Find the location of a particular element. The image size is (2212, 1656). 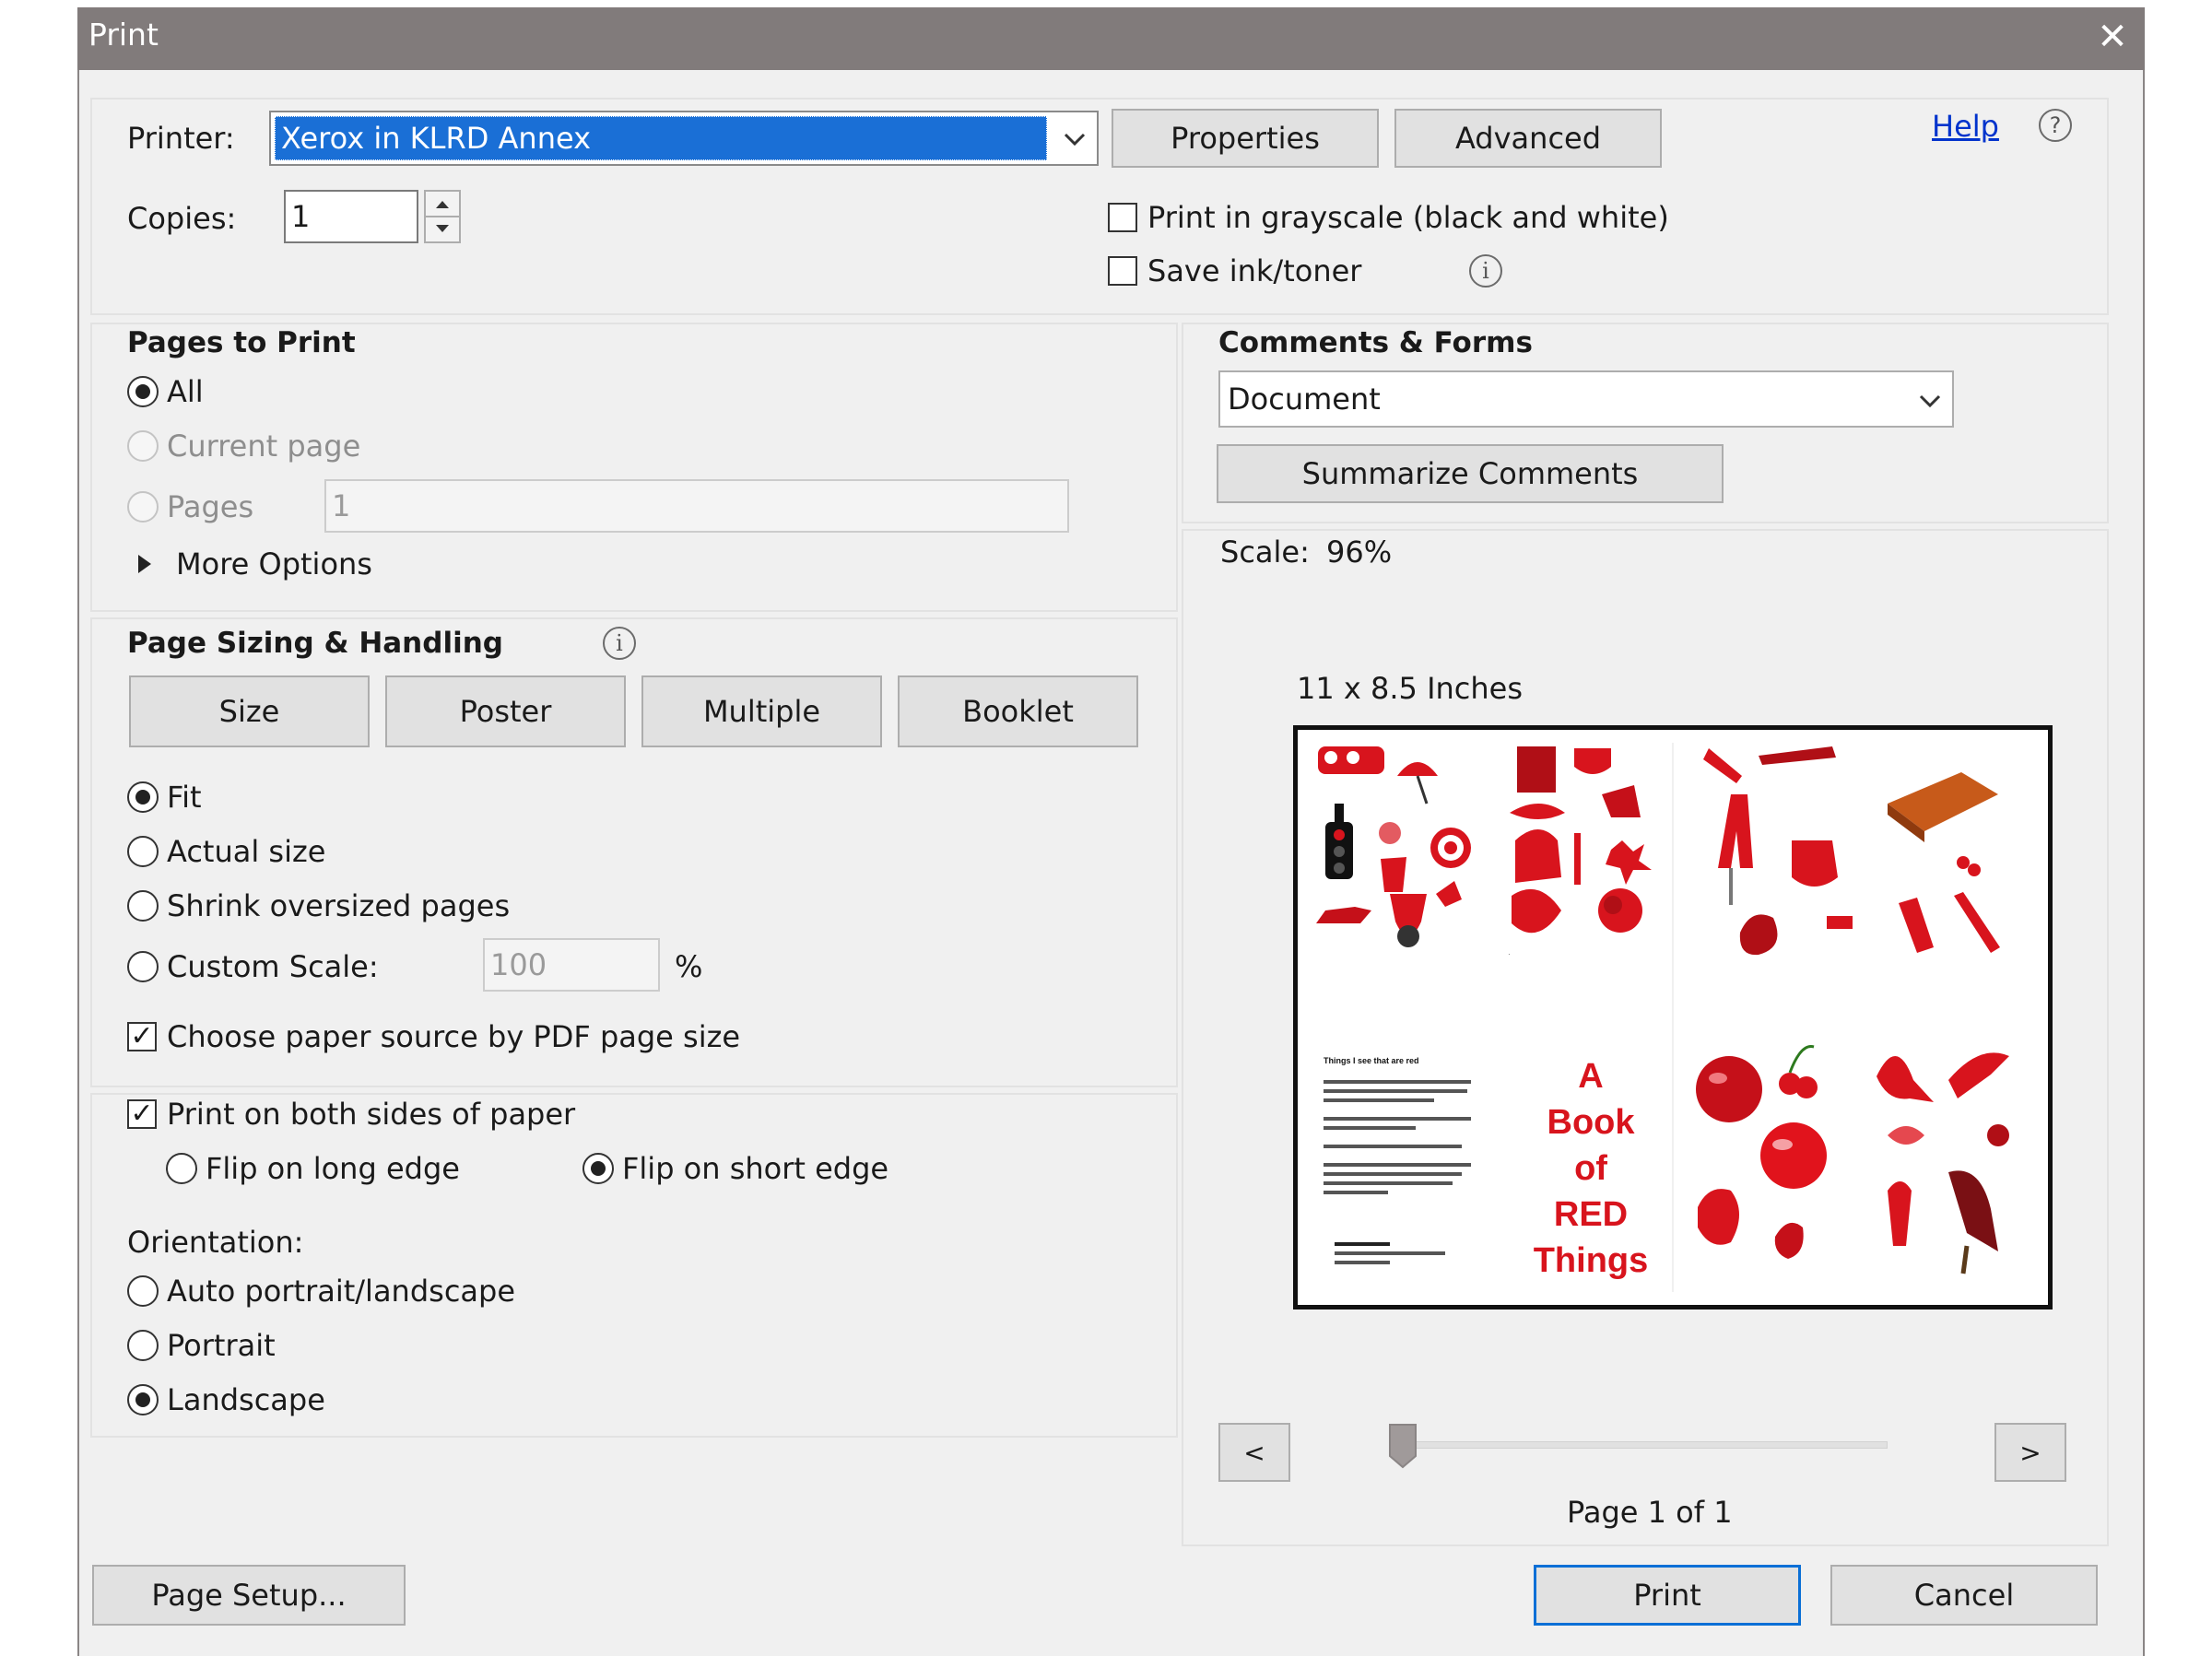

custom-scale-radio is located at coordinates (143, 967).